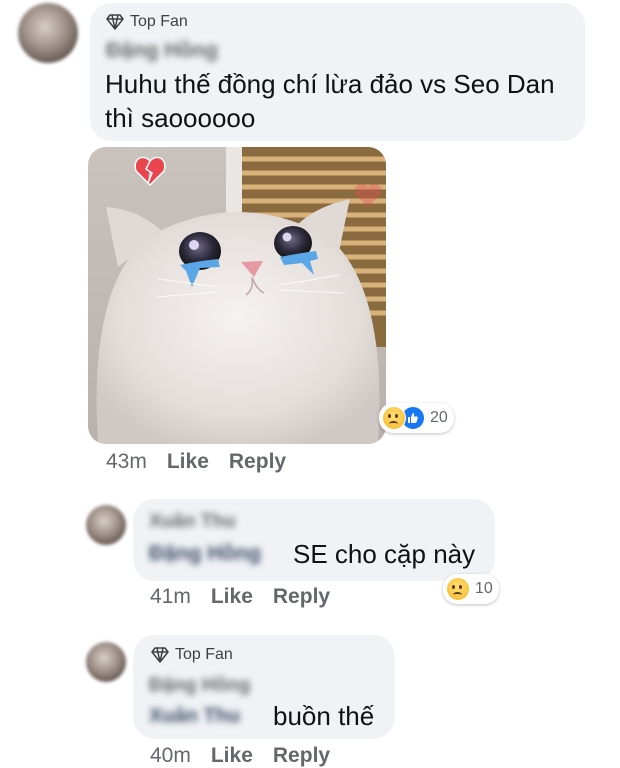  I want to click on reply-text: buồn thế, so click(324, 716).